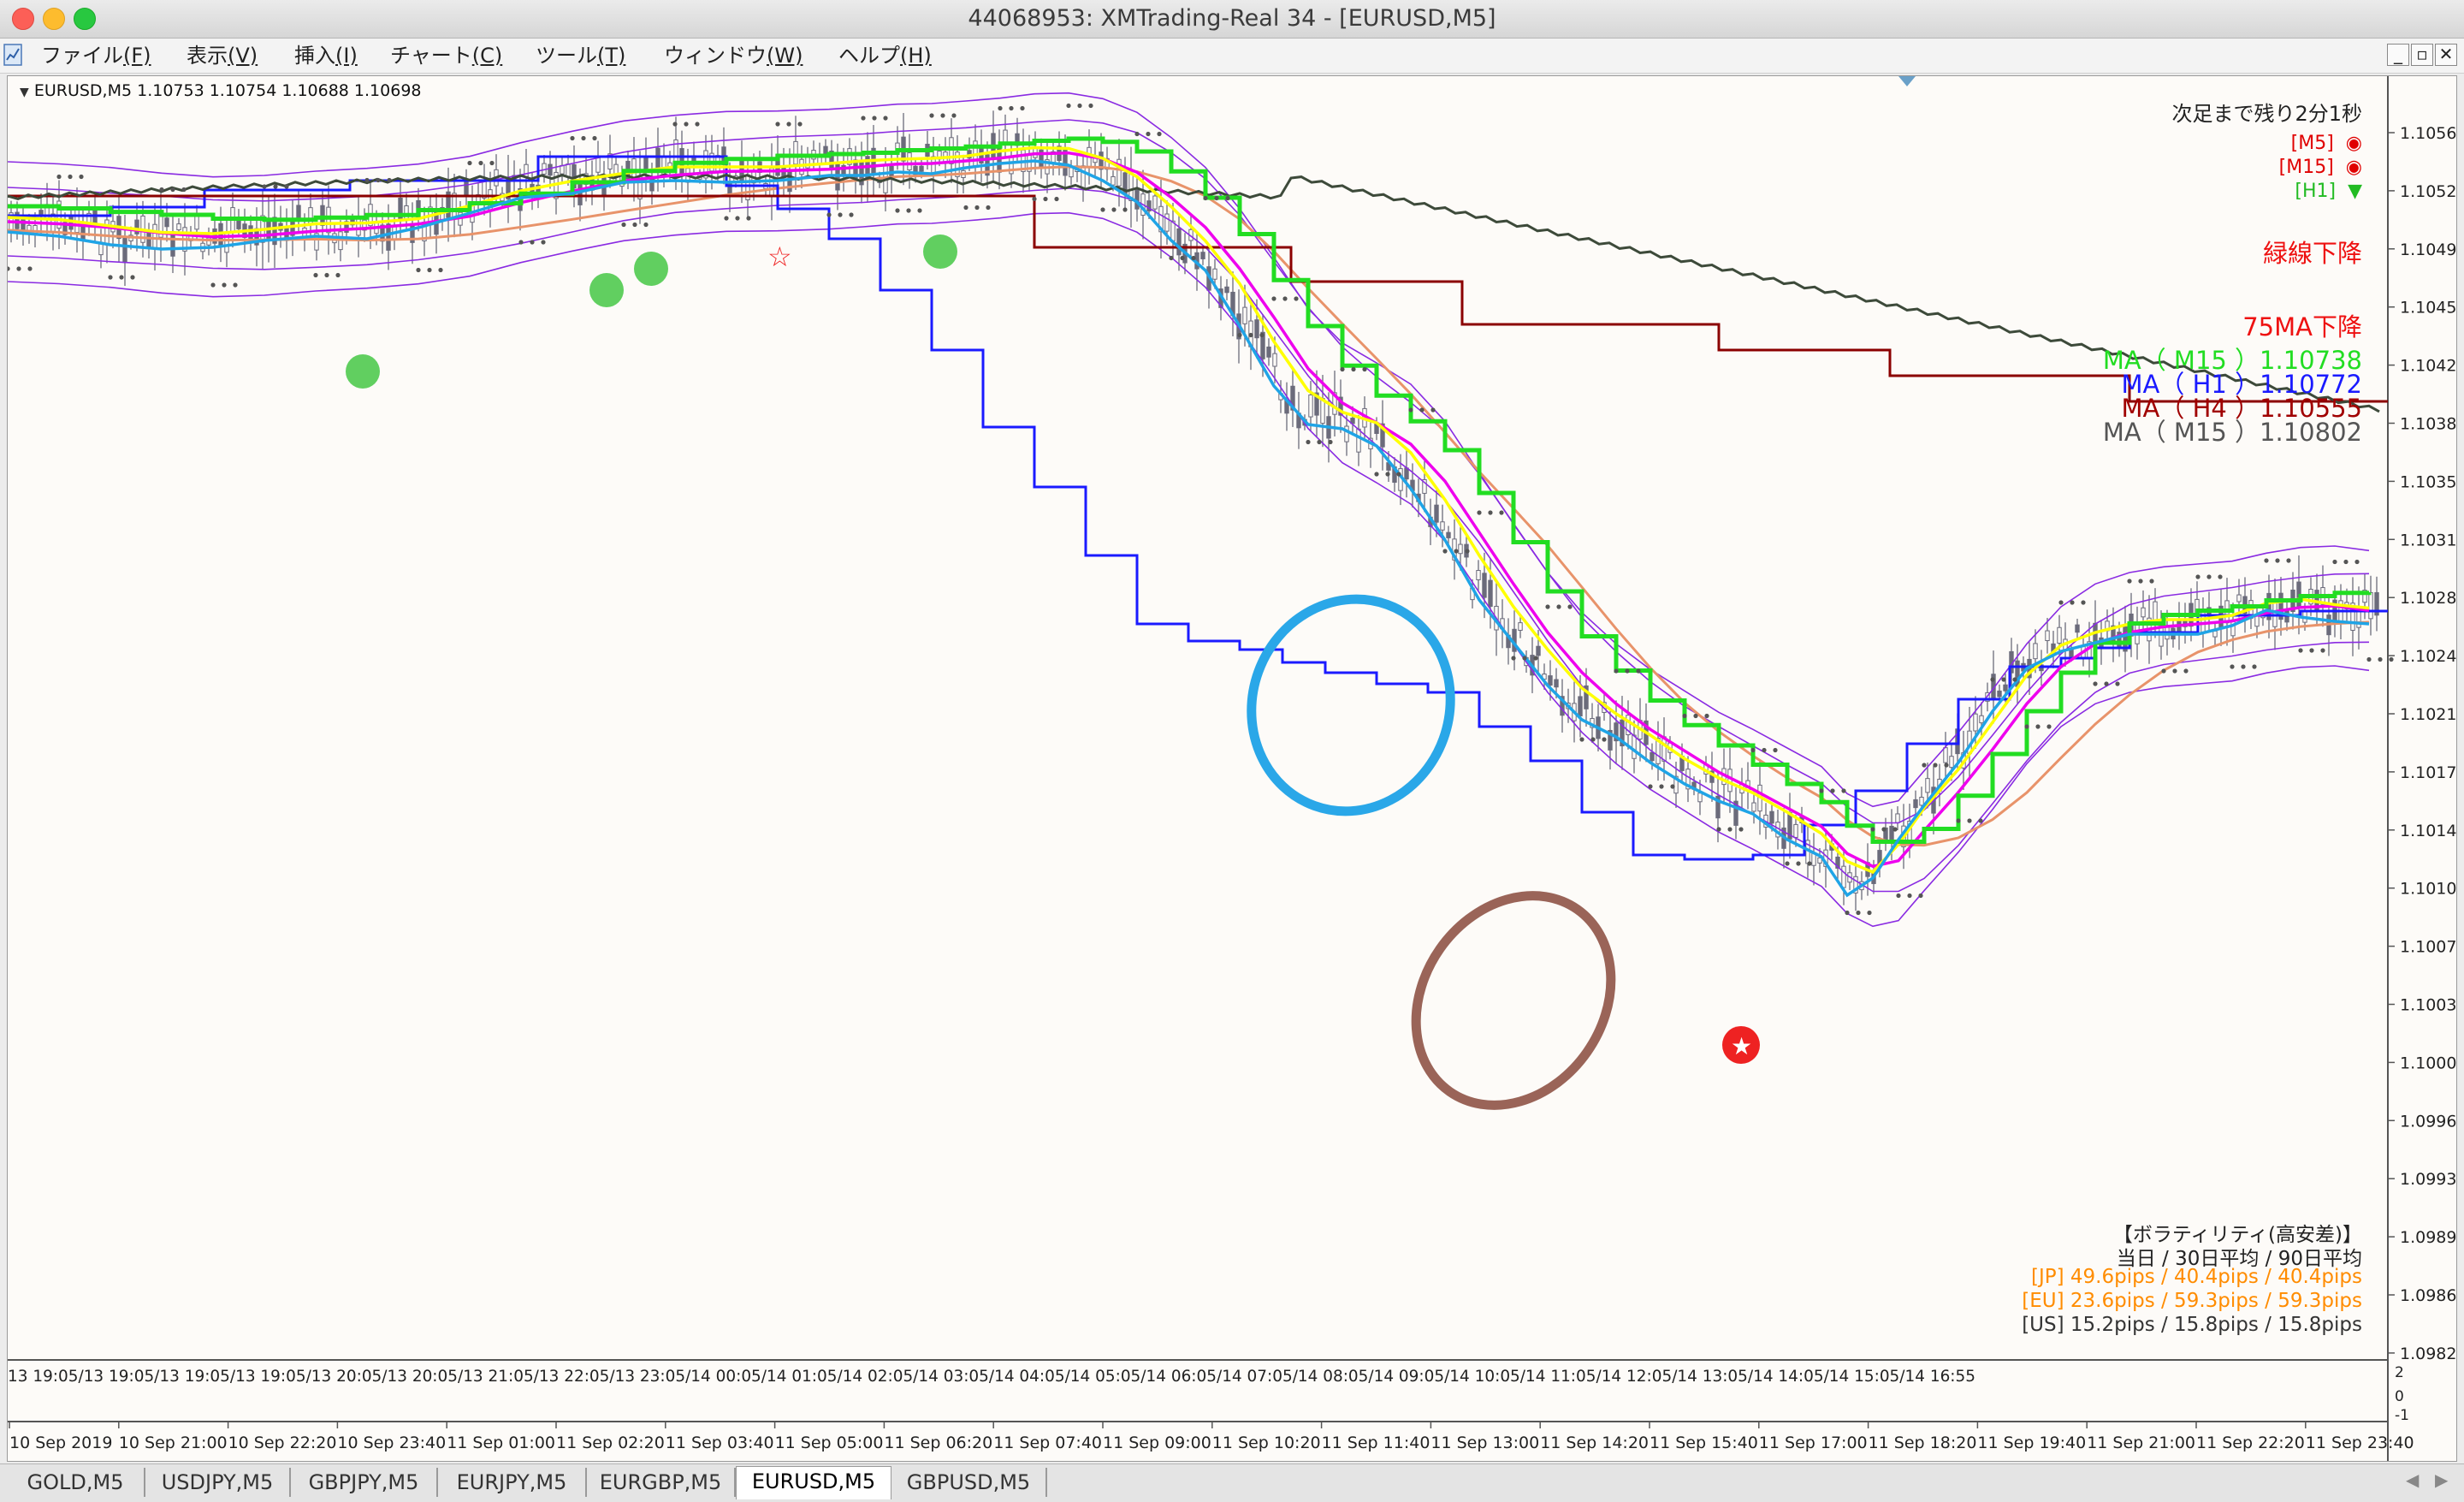 The image size is (2464, 1502). Describe the element at coordinates (1923, 1443) in the screenshot. I see `time-tick-label: 11 Sep 18:20` at that location.